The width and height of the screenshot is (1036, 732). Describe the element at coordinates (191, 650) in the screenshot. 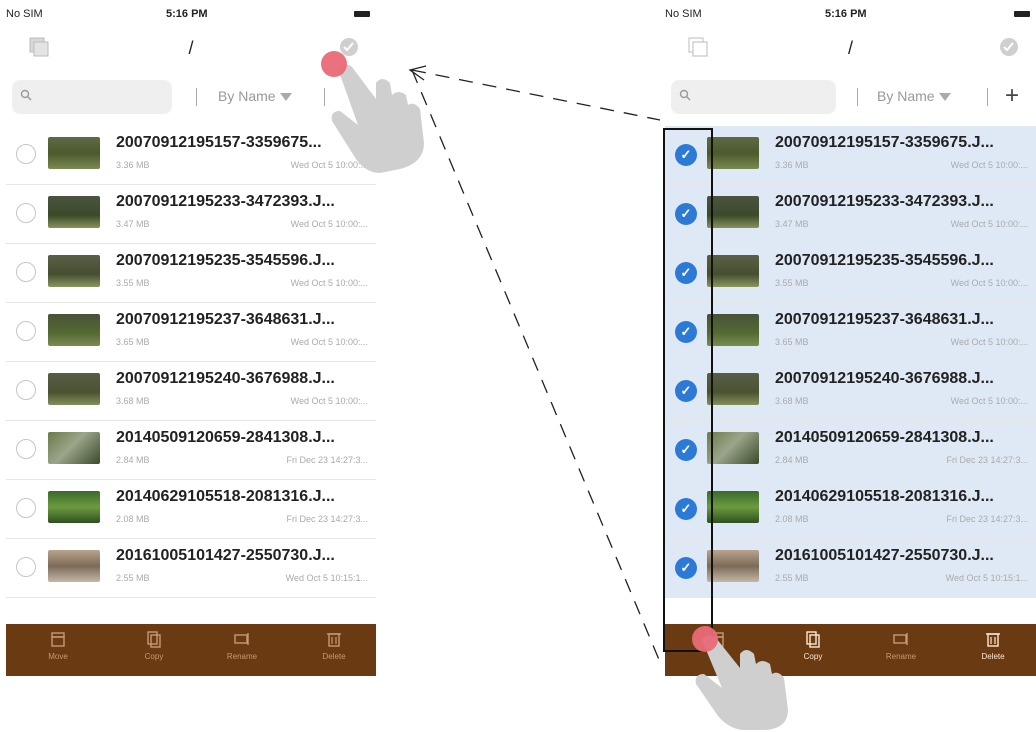

I see `bottom-toolbar: Move Copy Rename Delete` at that location.